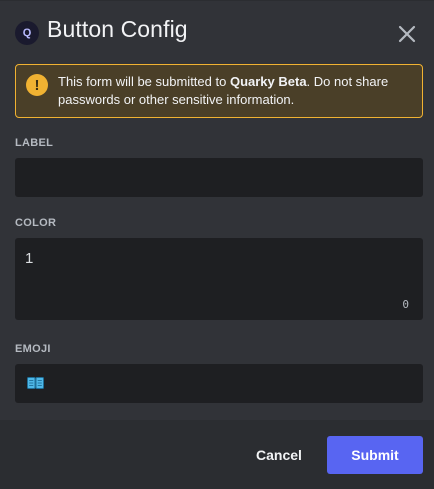  I want to click on modal-title: Button Config, so click(117, 29).